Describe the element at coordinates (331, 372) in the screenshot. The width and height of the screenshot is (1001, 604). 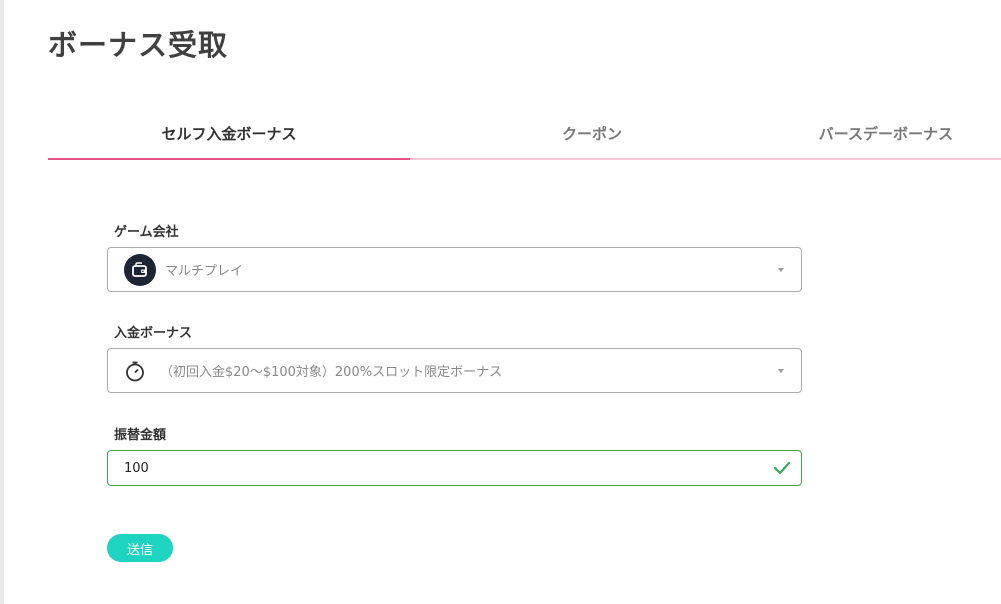
I see `deposit-bonus-value: （初回入金$20～$100対象）200%スロット限定ボーナス` at that location.